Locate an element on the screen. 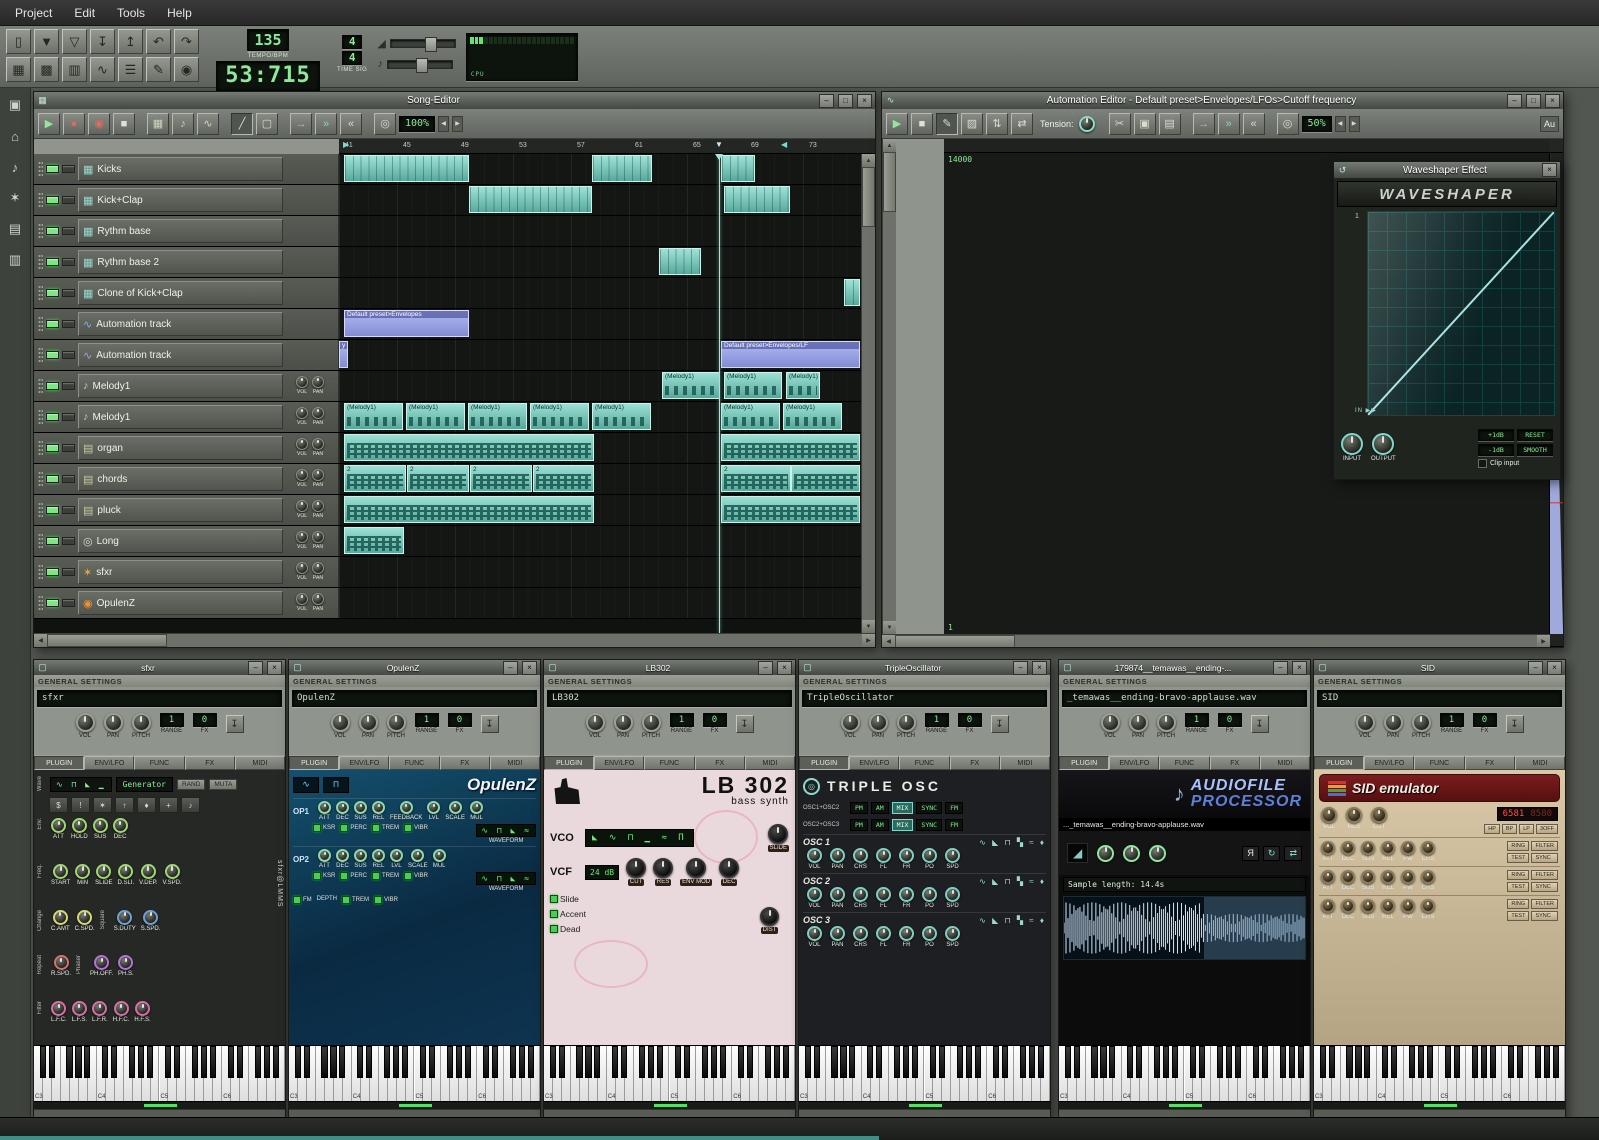 The width and height of the screenshot is (1599, 1140). track-name-button: ▦ Kicks is located at coordinates (180, 169).